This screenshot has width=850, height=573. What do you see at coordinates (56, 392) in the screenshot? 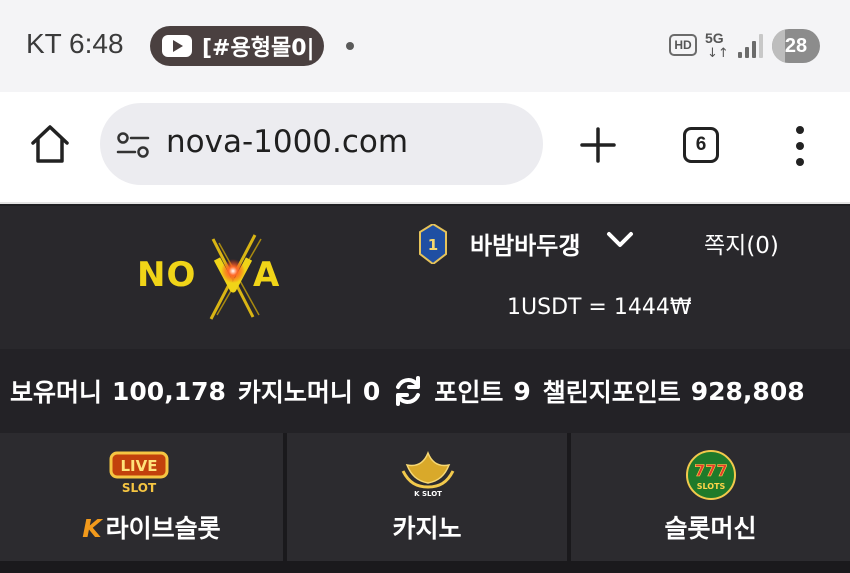
I see `money-label: 보유머니` at bounding box center [56, 392].